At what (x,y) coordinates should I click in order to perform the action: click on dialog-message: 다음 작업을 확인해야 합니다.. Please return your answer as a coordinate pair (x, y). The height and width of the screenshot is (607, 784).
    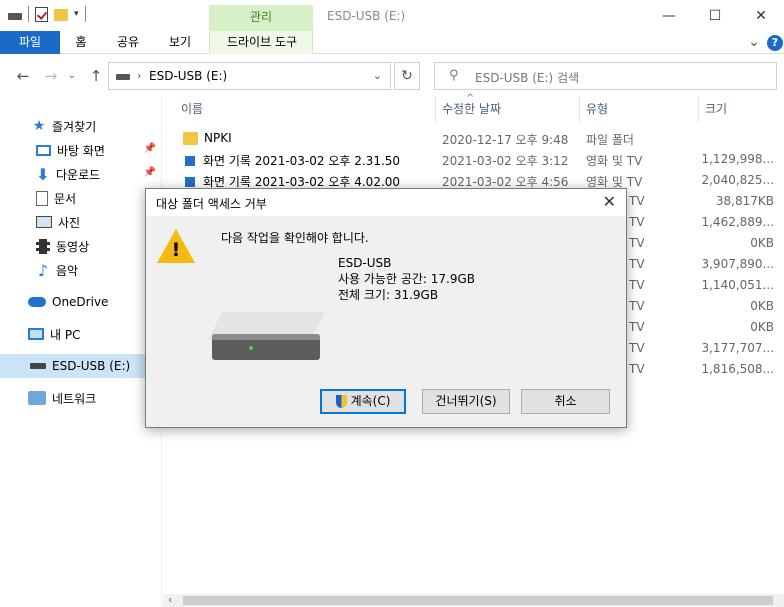
    Looking at the image, I should click on (295, 238).